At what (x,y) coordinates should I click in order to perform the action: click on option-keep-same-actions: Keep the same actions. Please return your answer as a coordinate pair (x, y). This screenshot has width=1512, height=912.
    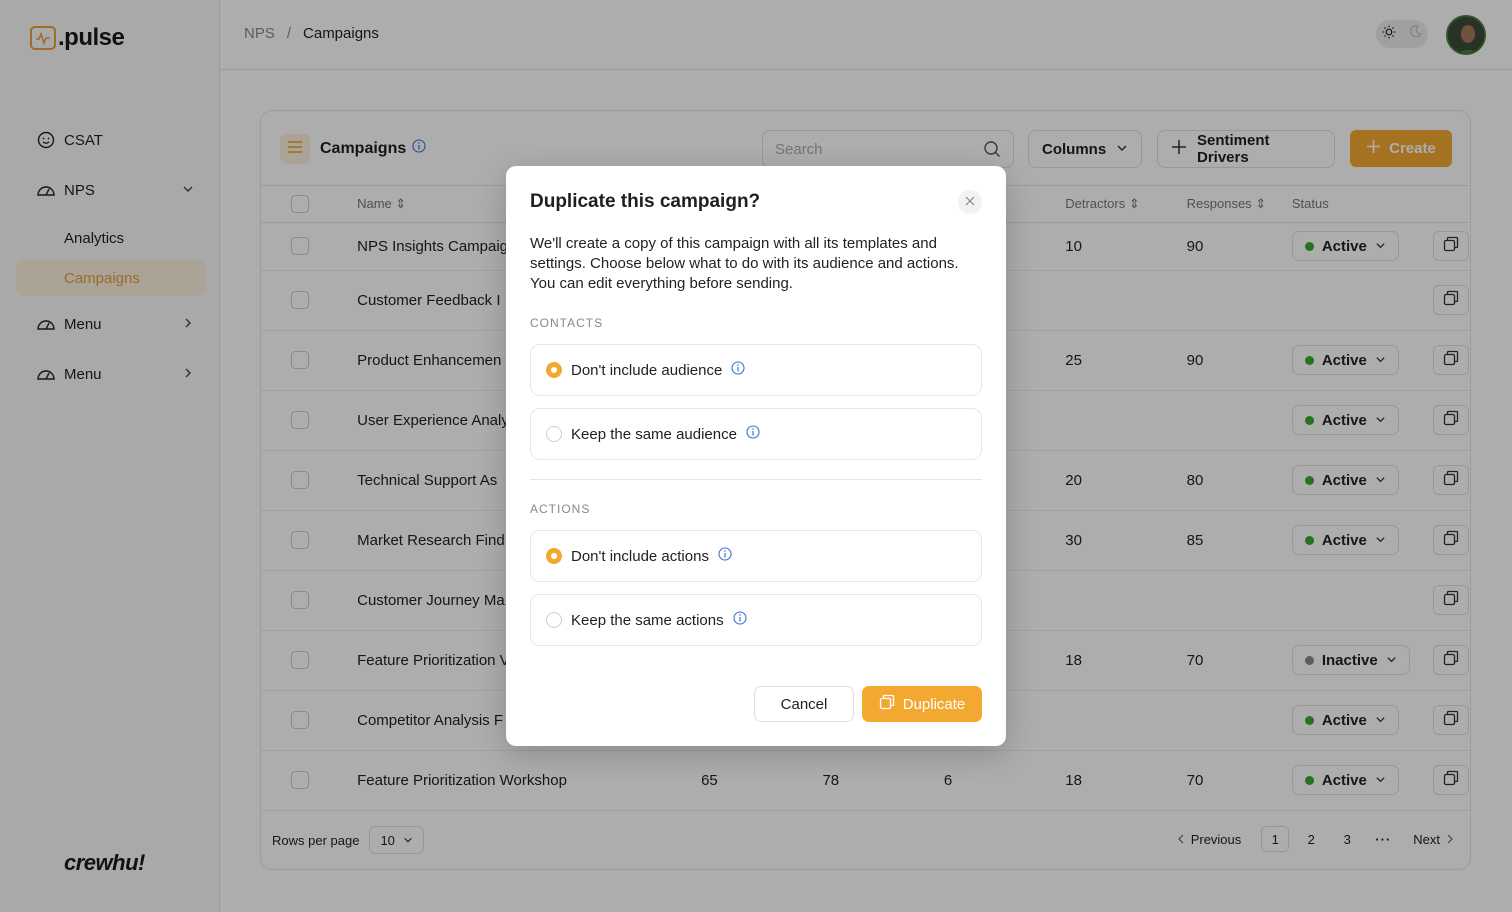
    Looking at the image, I should click on (756, 620).